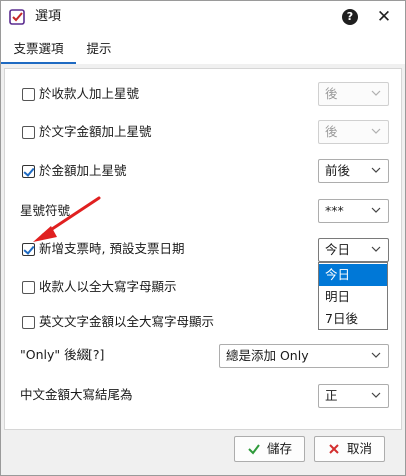 The image size is (406, 476). Describe the element at coordinates (353, 396) in the screenshot. I see `chinese-ending-select: 正` at that location.